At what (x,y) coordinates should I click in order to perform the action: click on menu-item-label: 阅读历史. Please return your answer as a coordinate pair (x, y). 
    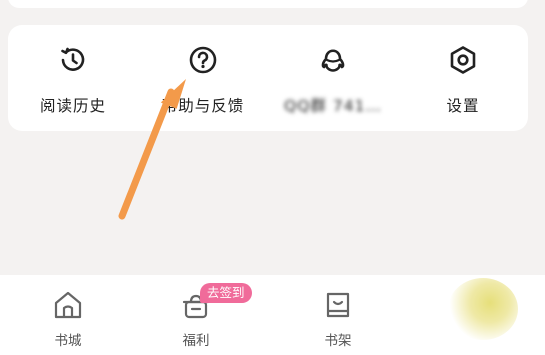
    Looking at the image, I should click on (72, 106).